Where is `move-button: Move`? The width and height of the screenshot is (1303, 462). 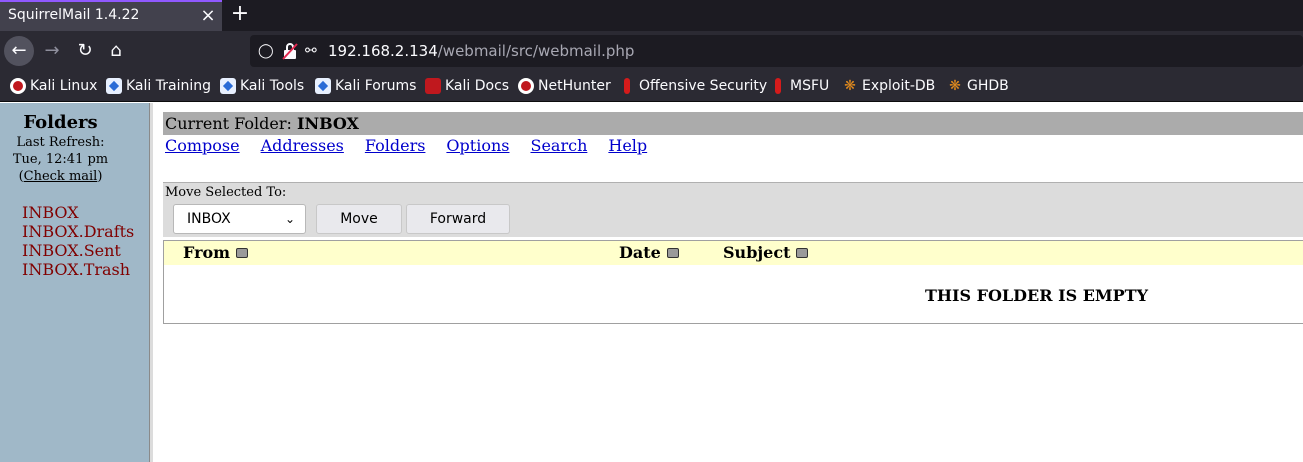 move-button: Move is located at coordinates (359, 219).